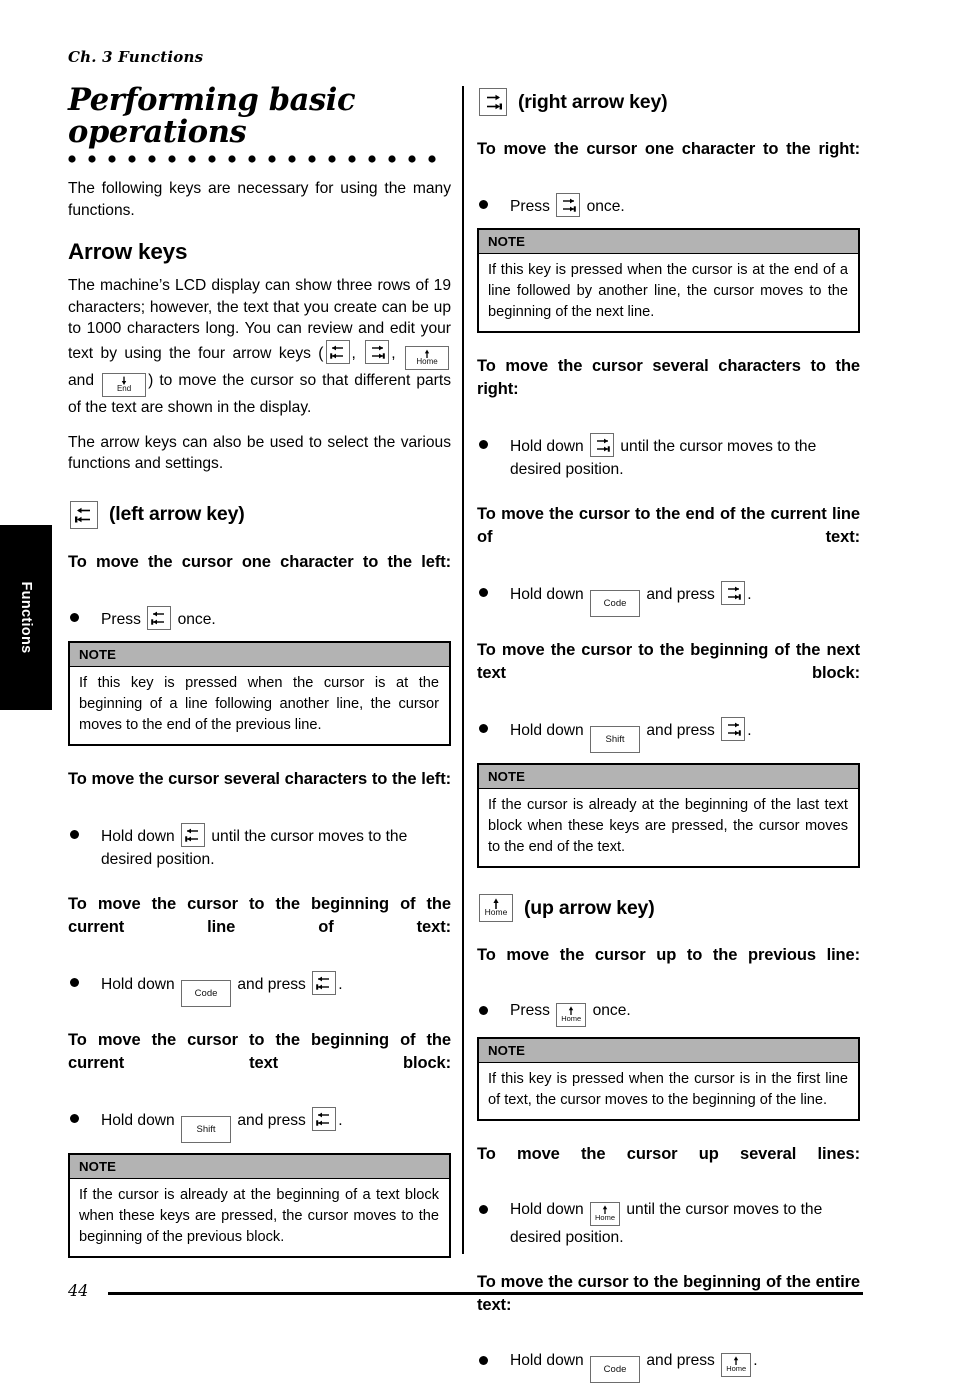  Describe the element at coordinates (78, 1290) in the screenshot. I see `page-number: 44` at that location.